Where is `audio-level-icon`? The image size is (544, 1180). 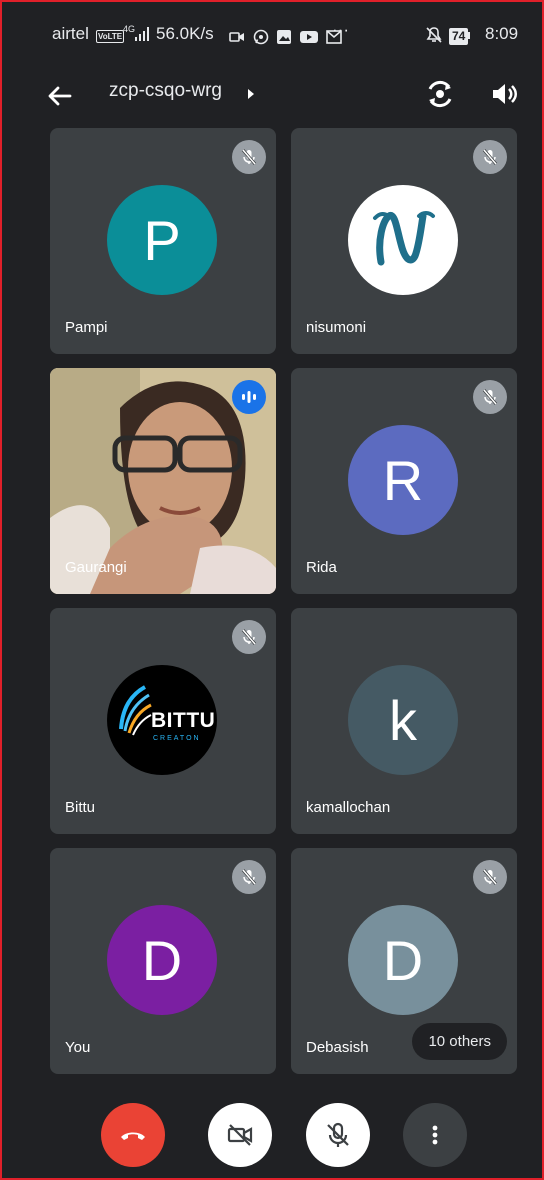
audio-level-icon is located at coordinates (249, 397).